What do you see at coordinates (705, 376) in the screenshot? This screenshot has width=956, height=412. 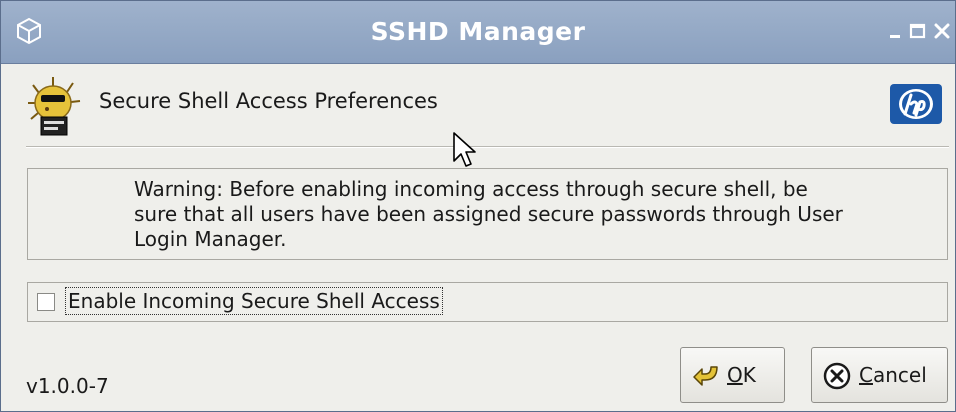 I see `ok-arrow-icon` at bounding box center [705, 376].